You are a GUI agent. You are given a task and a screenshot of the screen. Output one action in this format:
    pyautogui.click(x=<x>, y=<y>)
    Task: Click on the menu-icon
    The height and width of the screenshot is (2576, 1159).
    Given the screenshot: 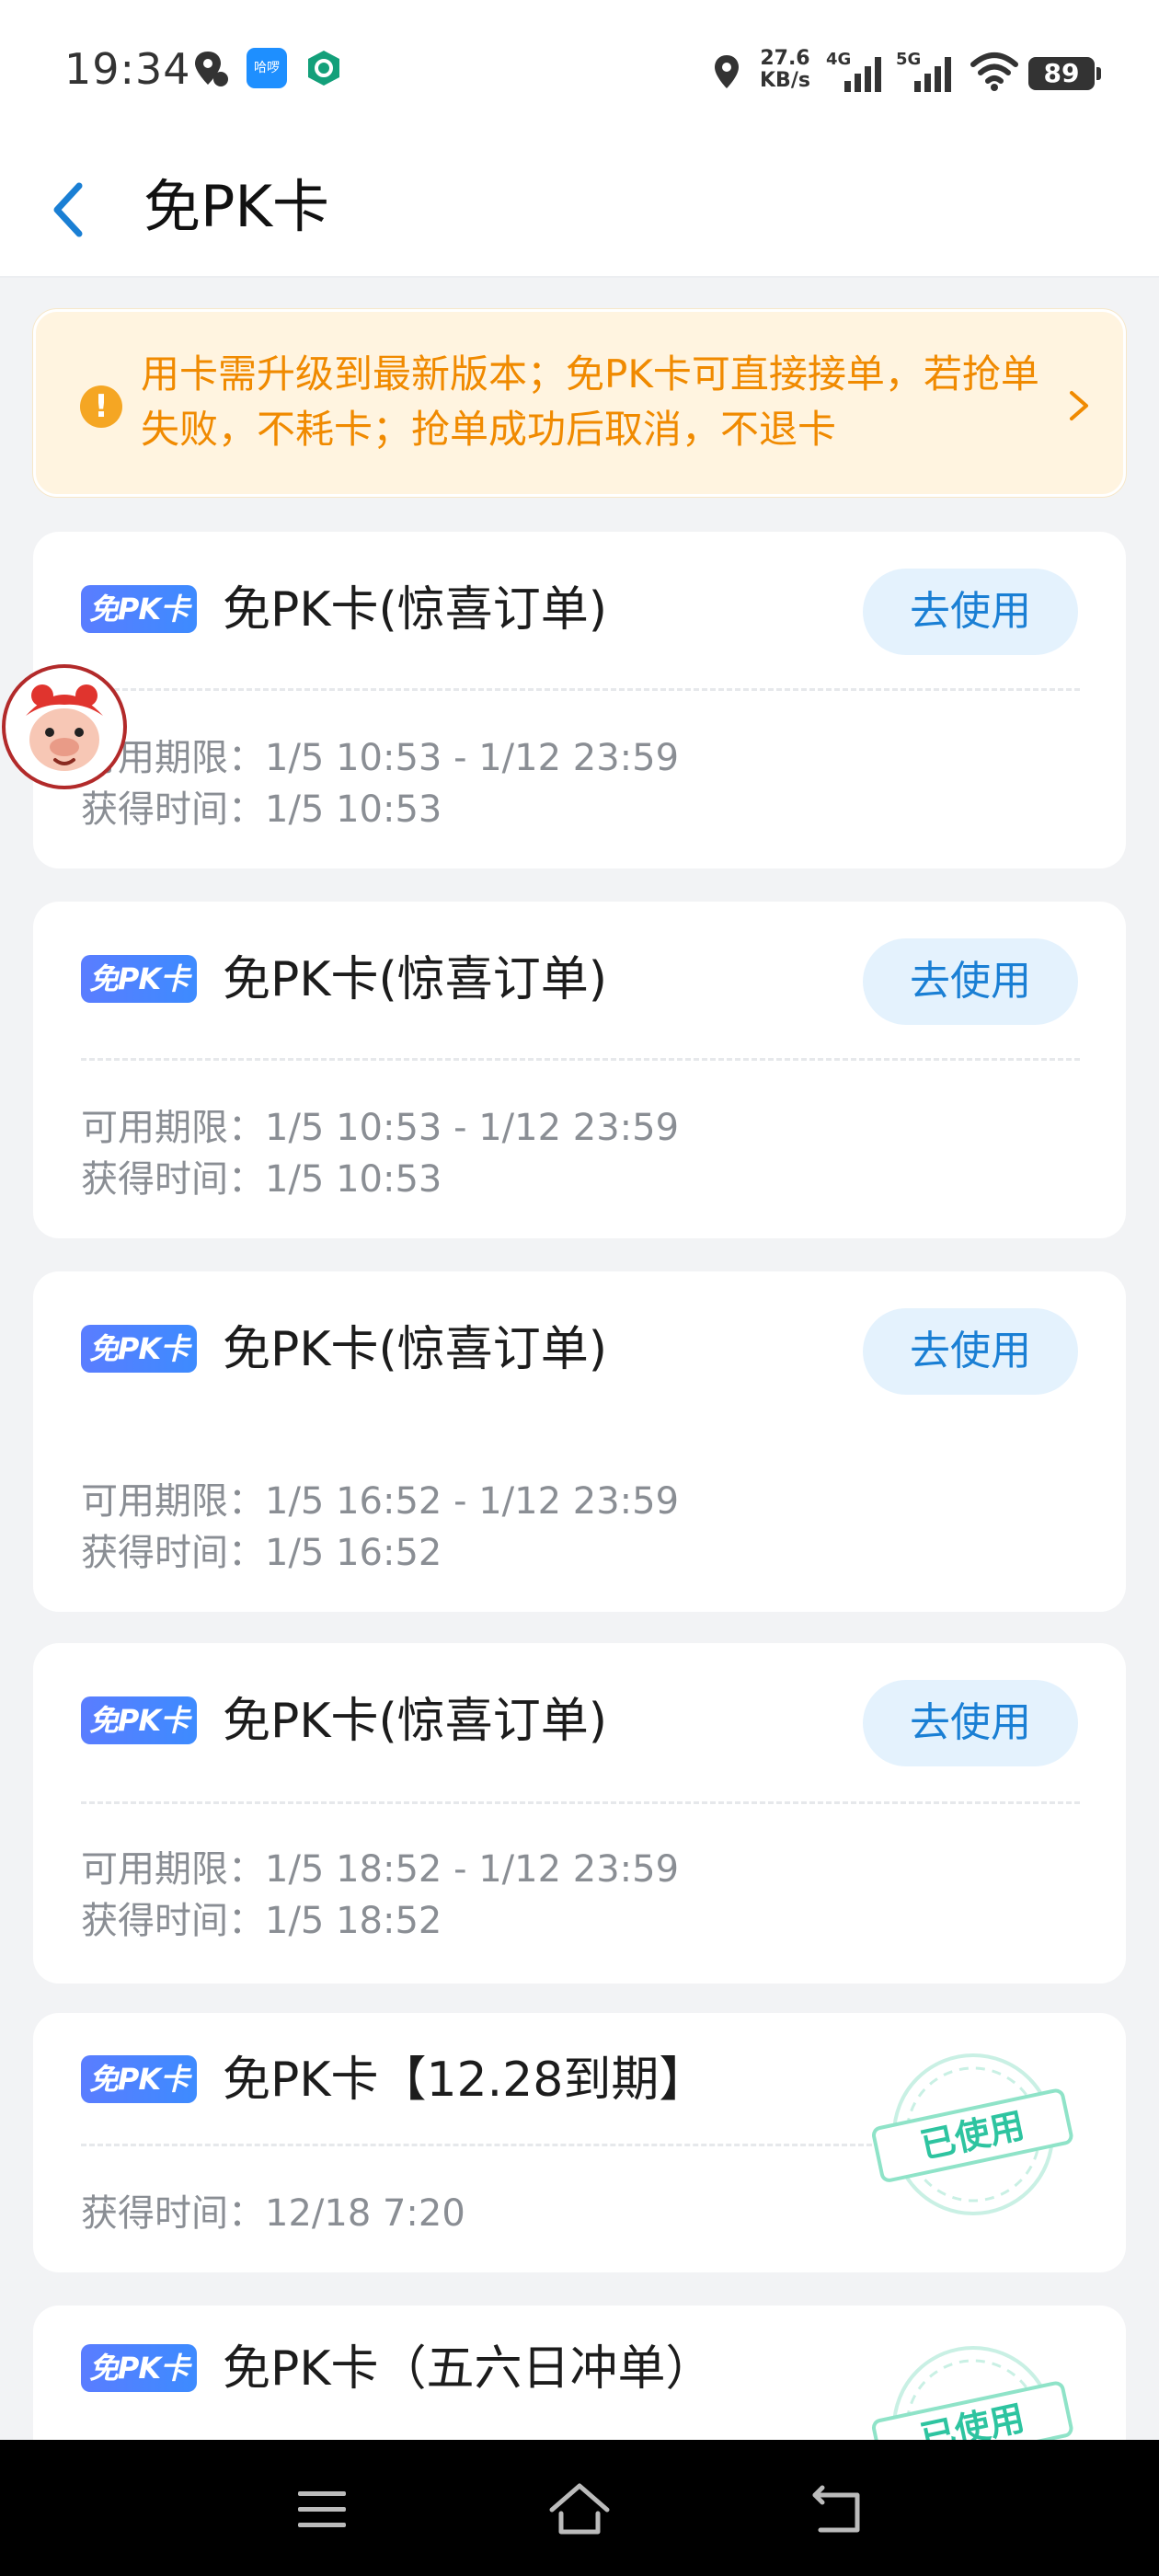 What is the action you would take?
    pyautogui.click(x=322, y=2510)
    